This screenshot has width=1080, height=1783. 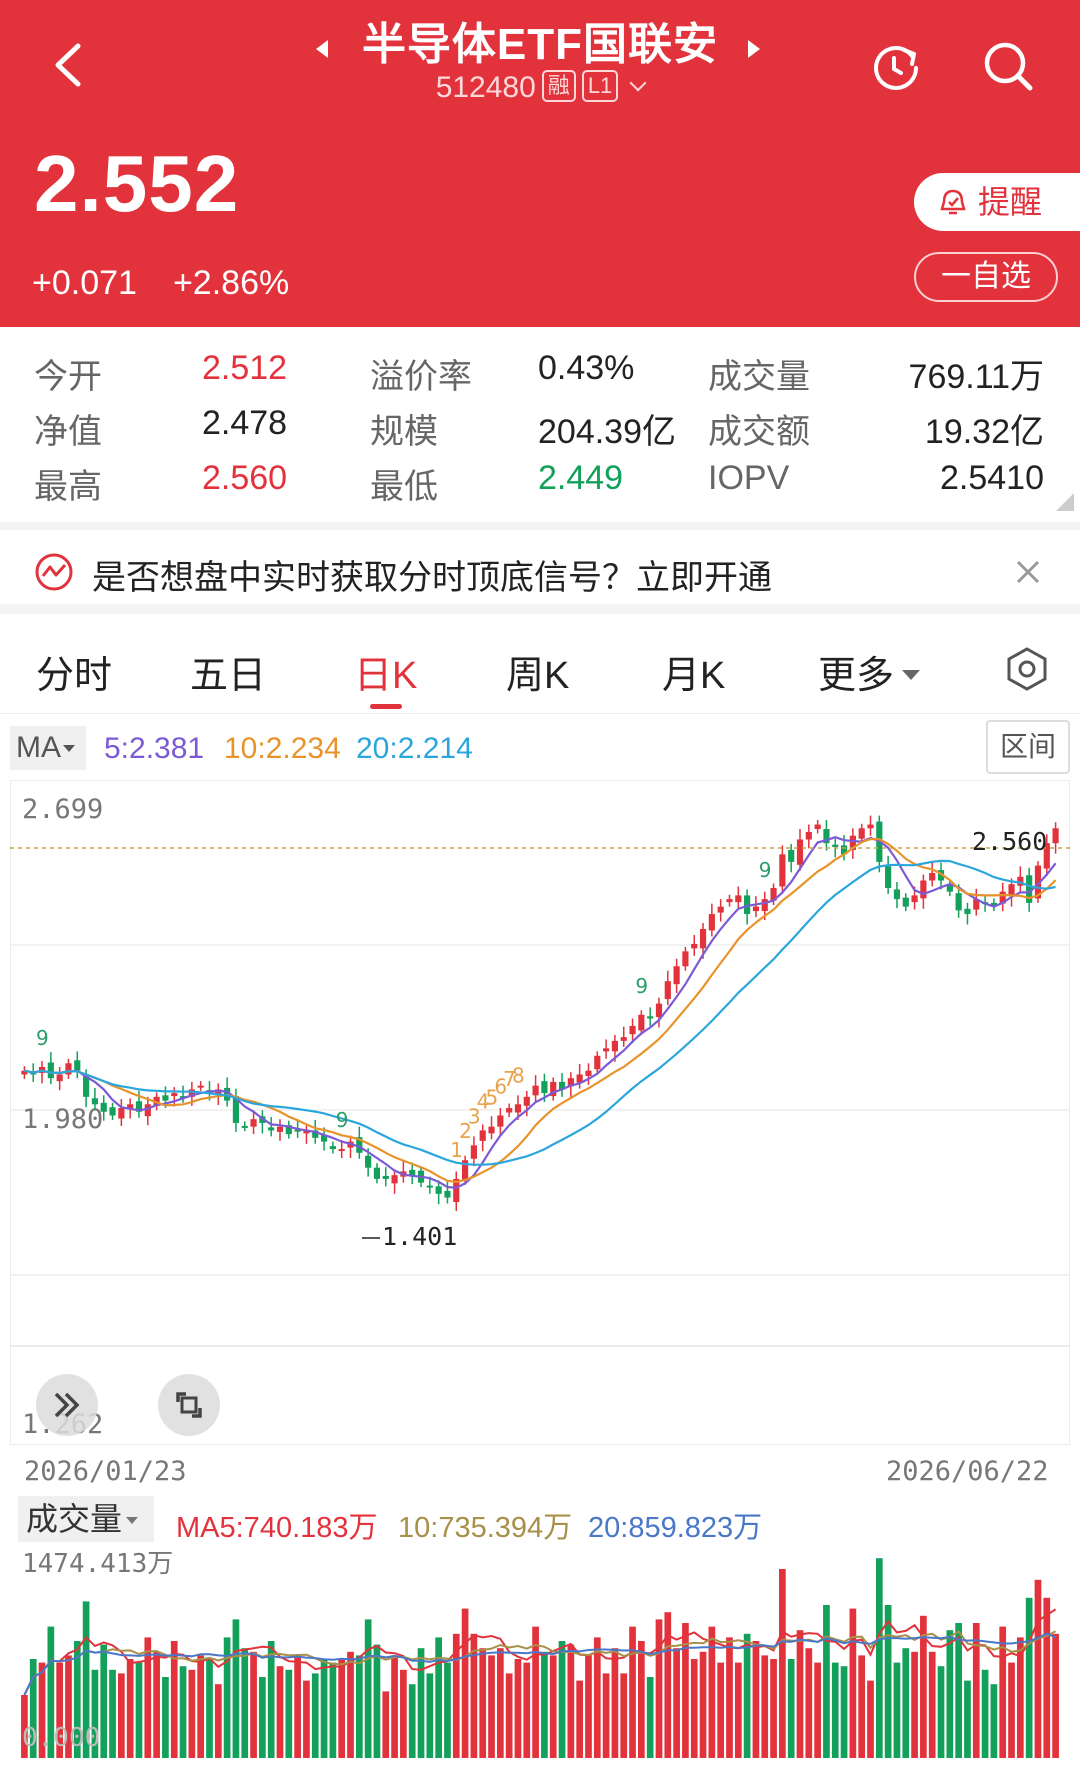 What do you see at coordinates (62, 1119) in the screenshot?
I see `y-axis-label-mid: 1.980` at bounding box center [62, 1119].